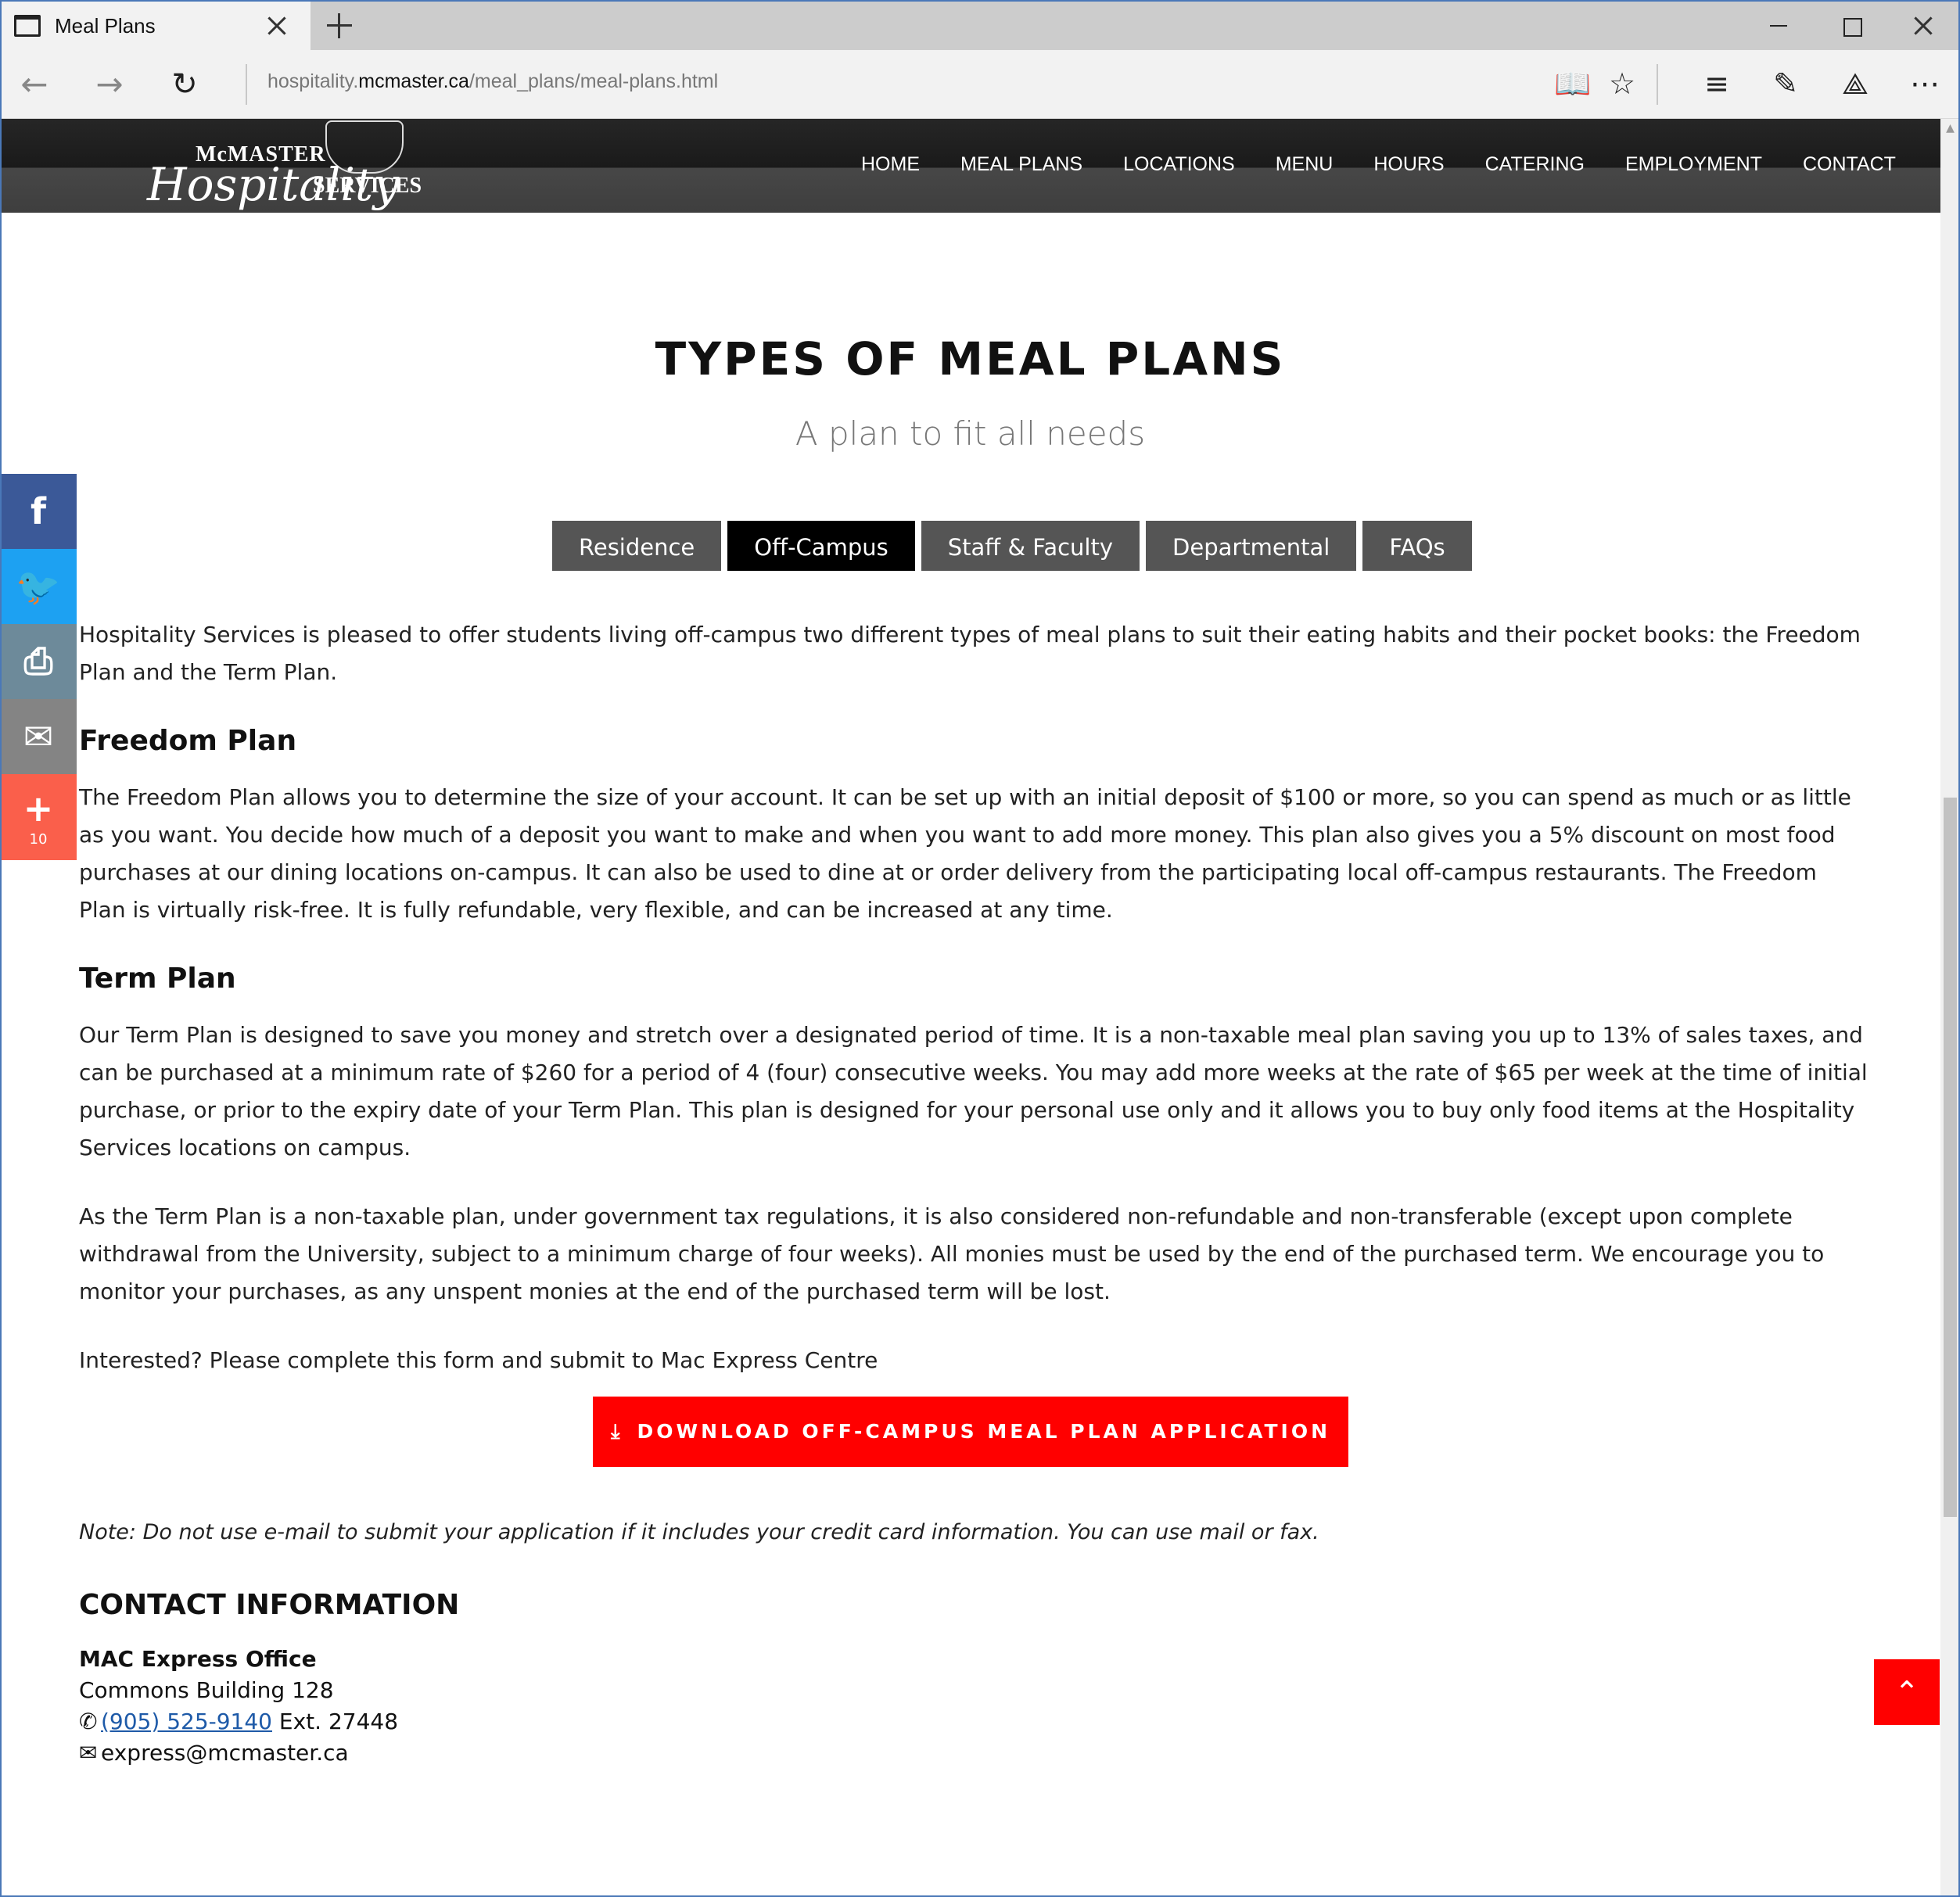 The height and width of the screenshot is (1897, 1960). What do you see at coordinates (637, 546) in the screenshot?
I see `tab-residence: Residence` at bounding box center [637, 546].